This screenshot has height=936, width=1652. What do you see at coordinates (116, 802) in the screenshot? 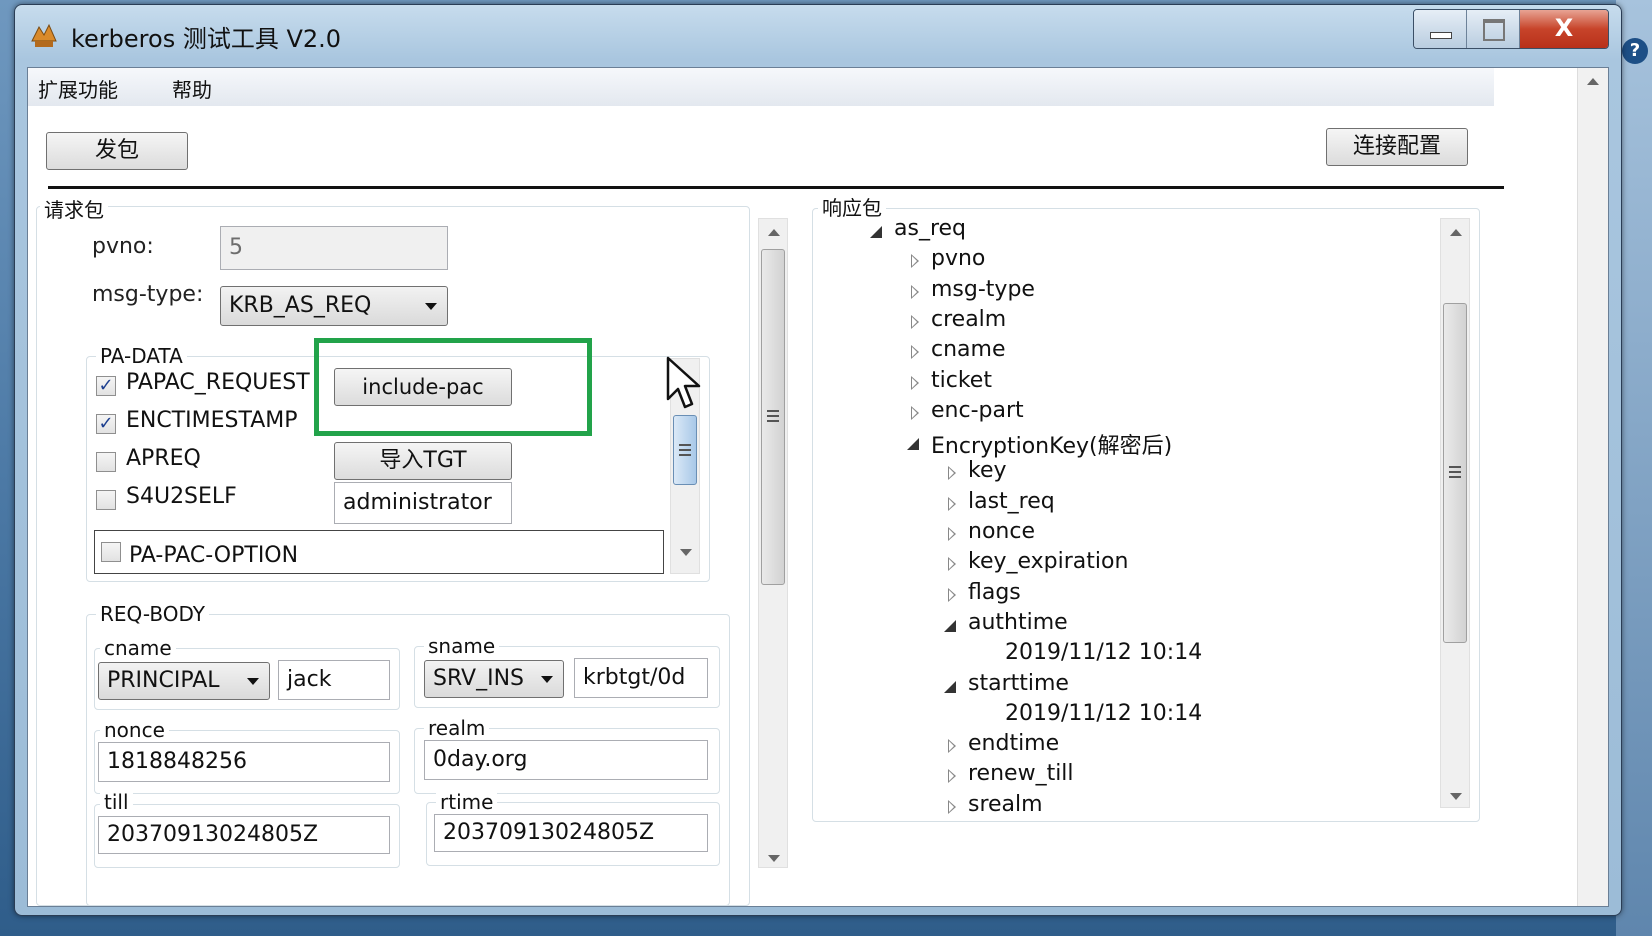
I see `till-title: till` at bounding box center [116, 802].